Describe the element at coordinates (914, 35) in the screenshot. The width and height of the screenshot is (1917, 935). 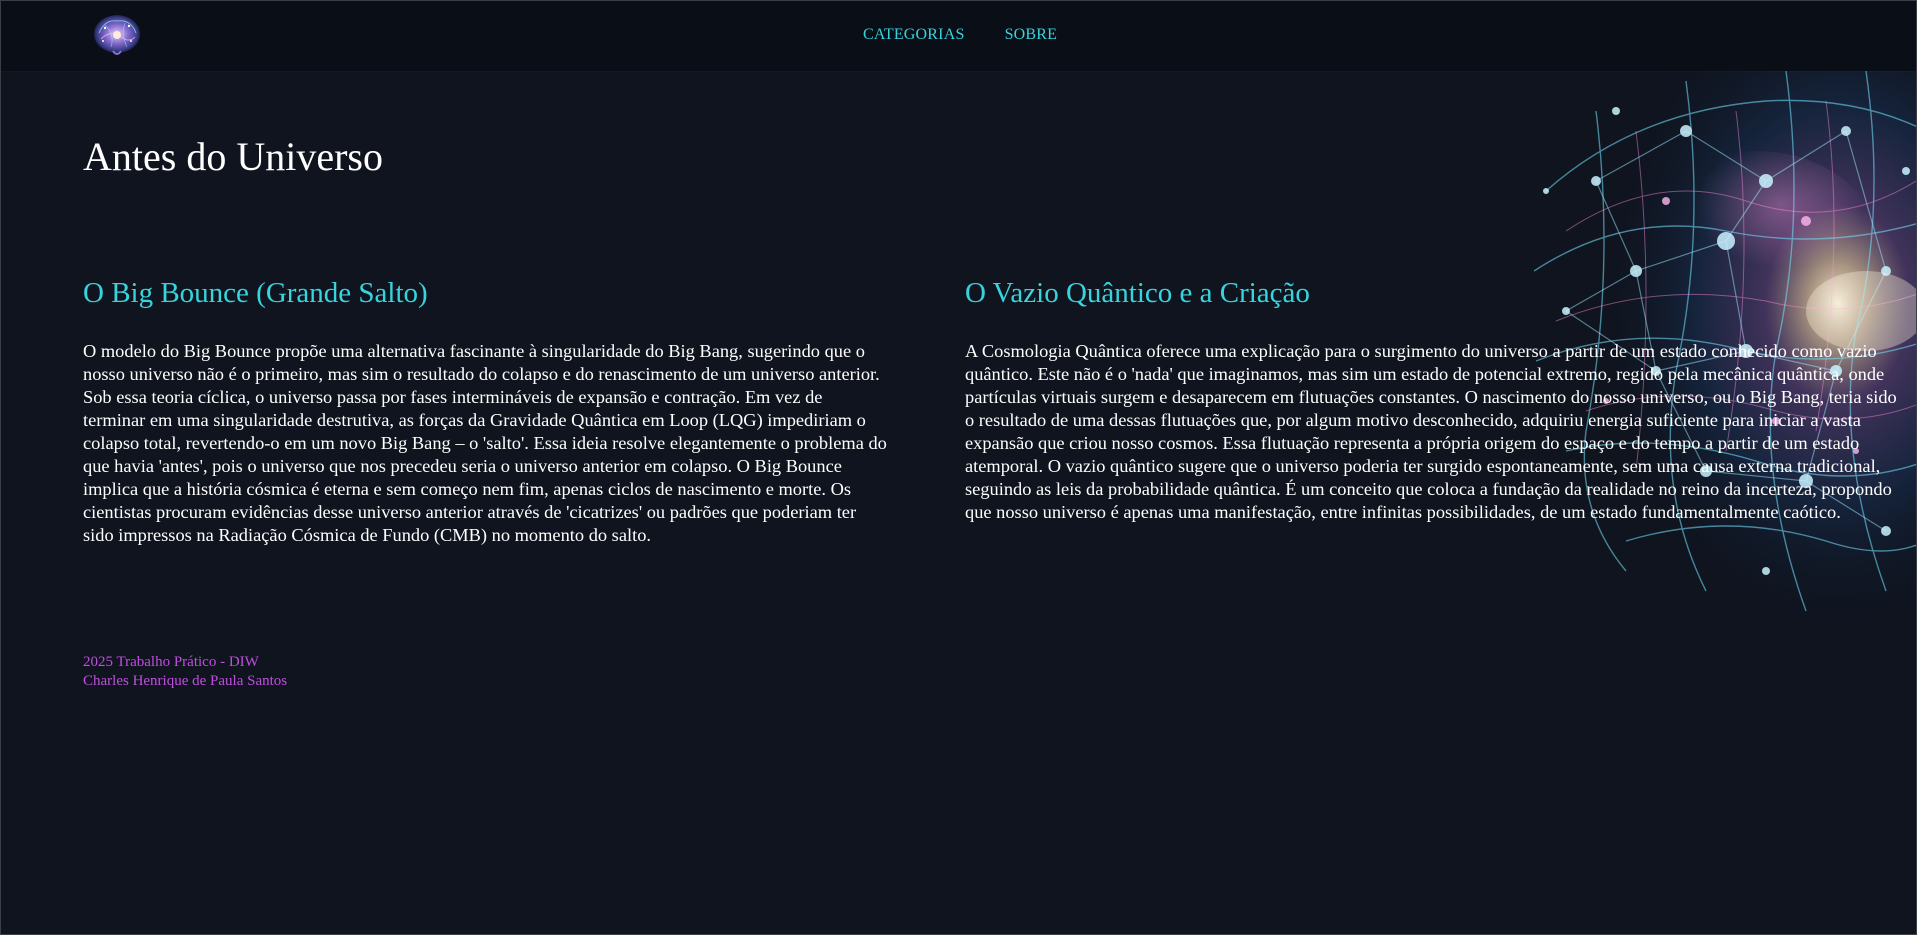
I see `nav-link-categorias: CATEGORIAS` at that location.